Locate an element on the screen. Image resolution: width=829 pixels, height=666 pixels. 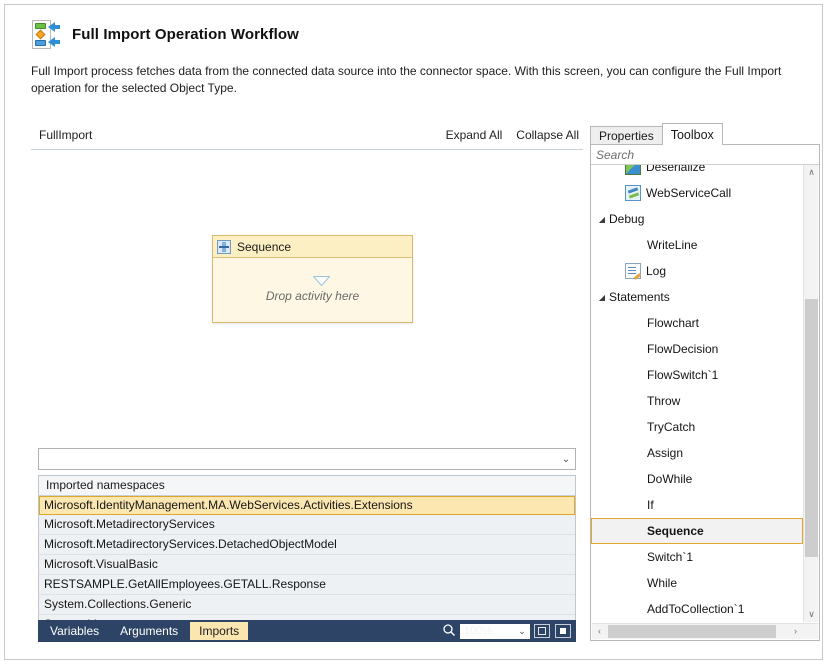
toolbox-item-addtocollection: AddToCollection`1 is located at coordinates (697, 609).